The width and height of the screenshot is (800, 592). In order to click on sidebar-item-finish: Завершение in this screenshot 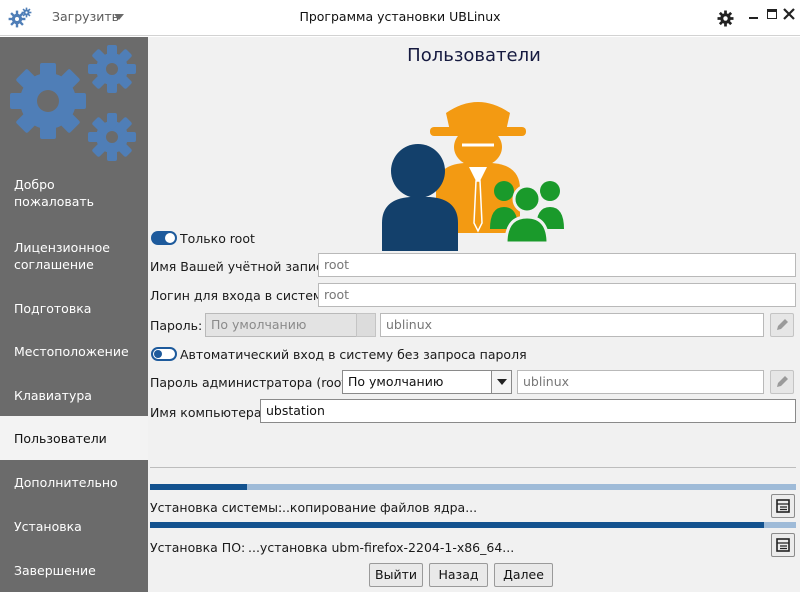, I will do `click(74, 570)`.